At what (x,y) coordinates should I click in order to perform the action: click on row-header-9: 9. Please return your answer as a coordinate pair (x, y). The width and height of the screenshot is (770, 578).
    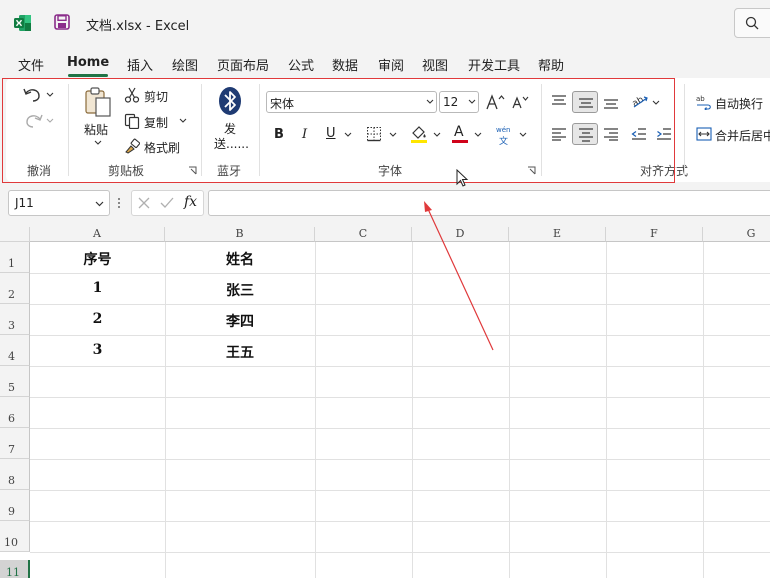
    Looking at the image, I should click on (15, 505).